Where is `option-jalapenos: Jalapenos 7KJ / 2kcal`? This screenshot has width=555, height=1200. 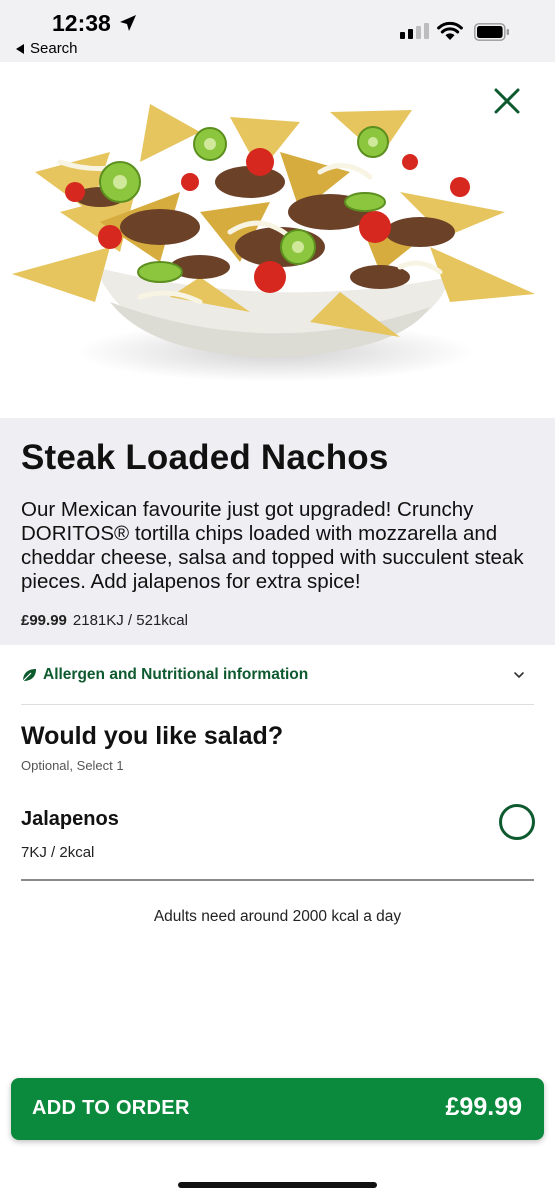
option-jalapenos: Jalapenos 7KJ / 2kcal is located at coordinates (278, 840).